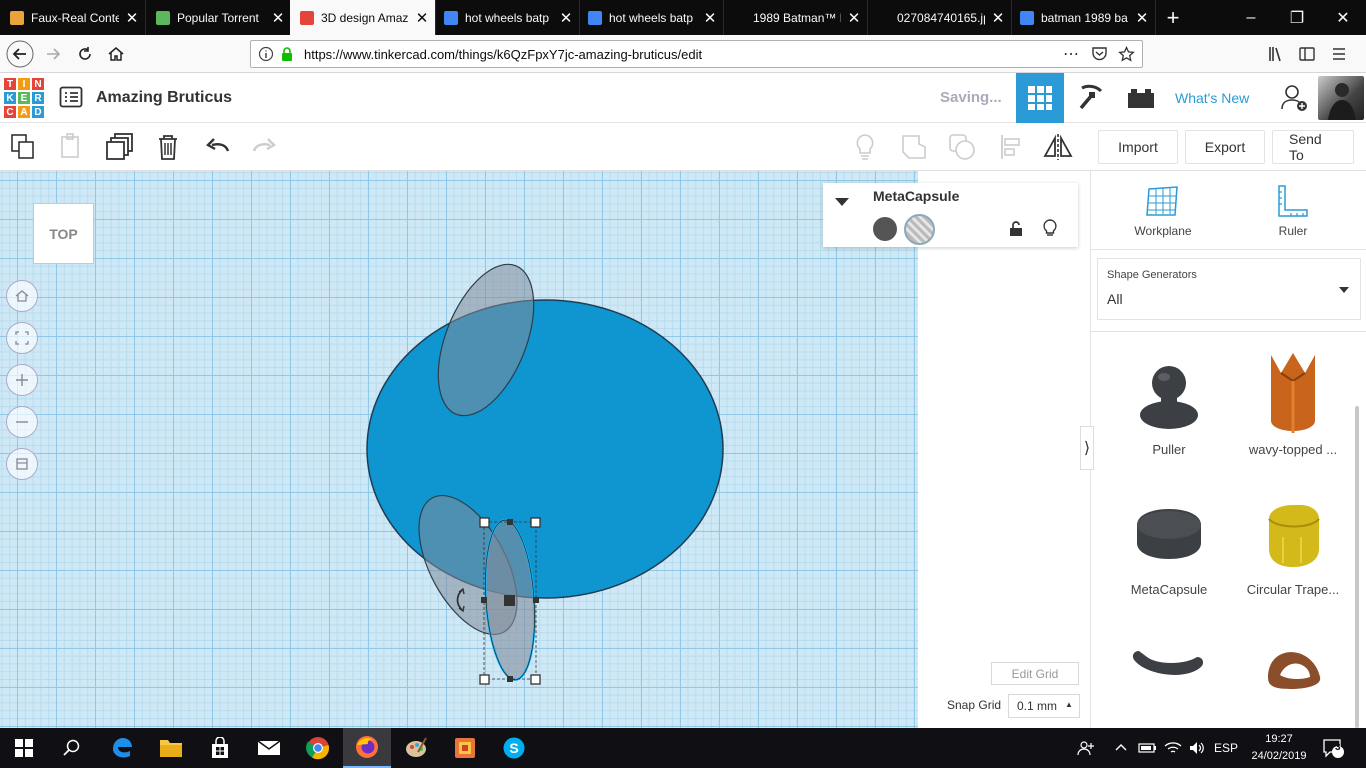 This screenshot has height=768, width=1366. I want to click on panel-scrollbar, so click(1357, 567).